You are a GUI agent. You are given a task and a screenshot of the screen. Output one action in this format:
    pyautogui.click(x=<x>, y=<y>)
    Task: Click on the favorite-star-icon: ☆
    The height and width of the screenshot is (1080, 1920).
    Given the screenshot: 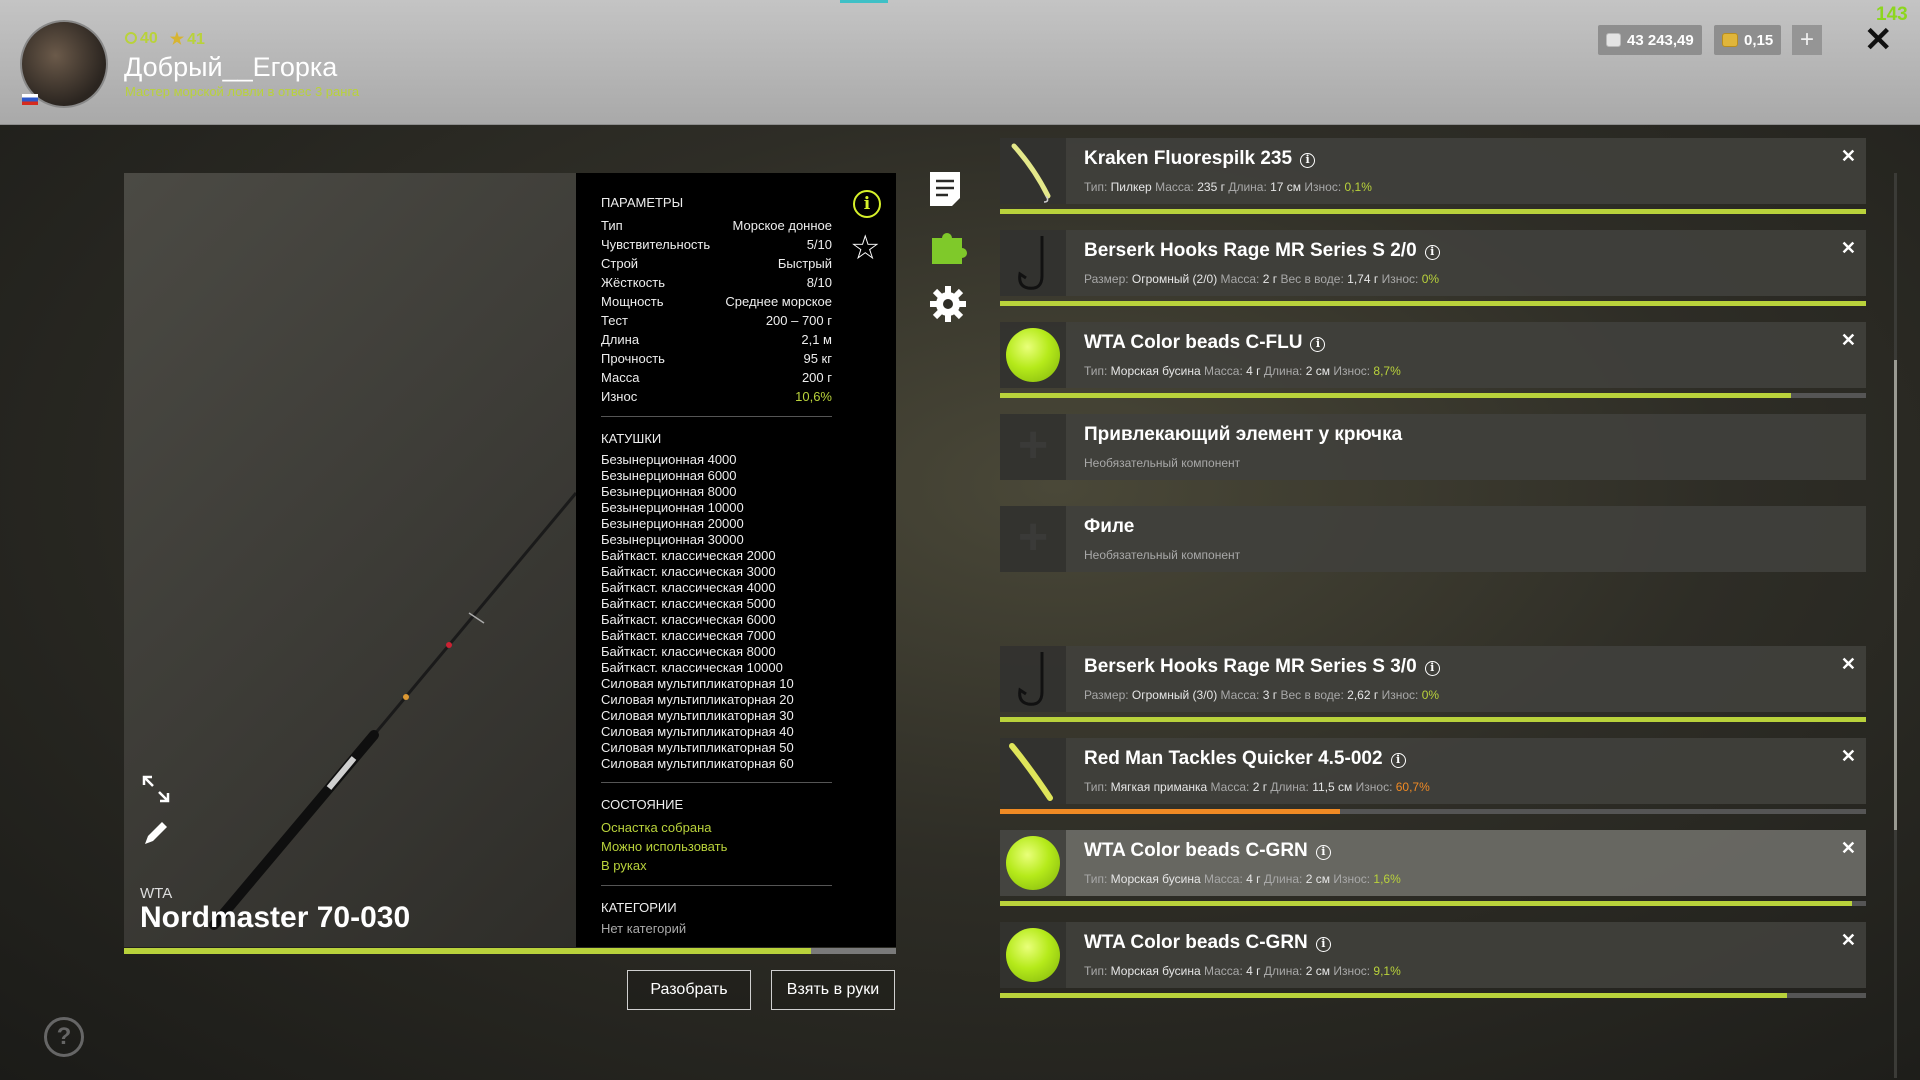 What is the action you would take?
    pyautogui.click(x=865, y=248)
    